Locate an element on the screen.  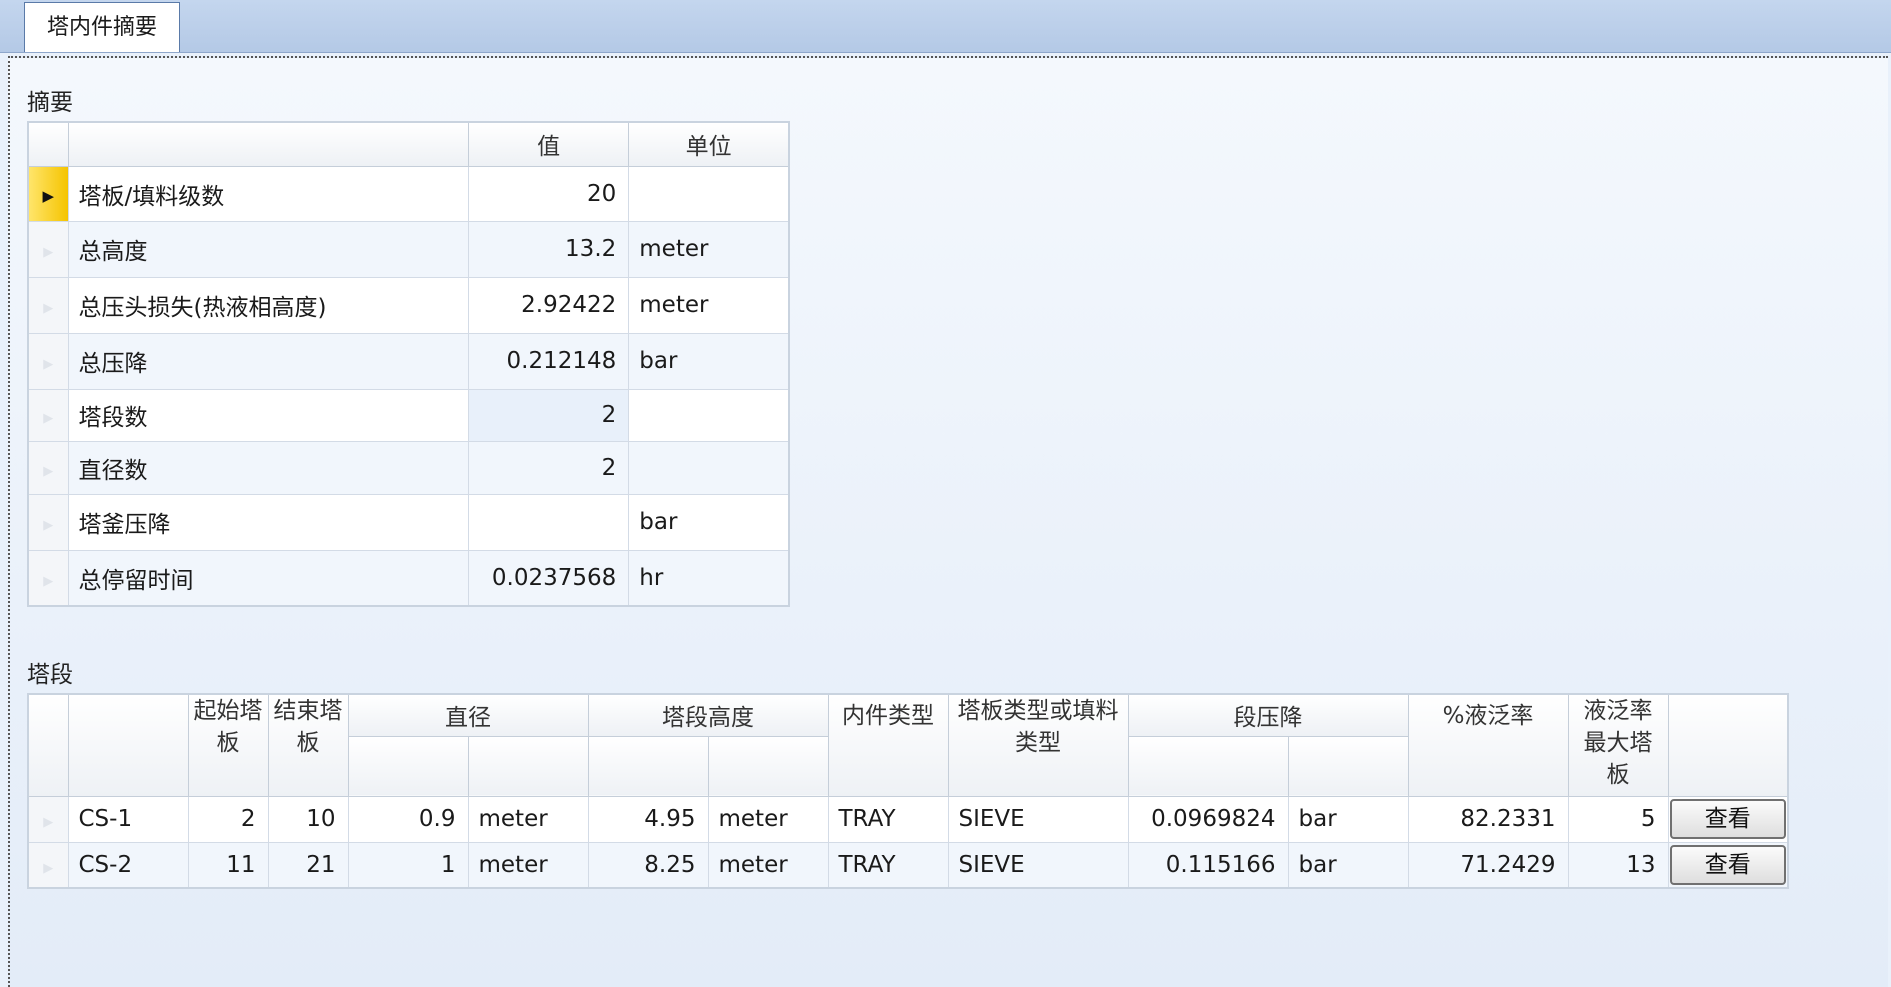
summary-label: 总压降 is located at coordinates (268, 361).